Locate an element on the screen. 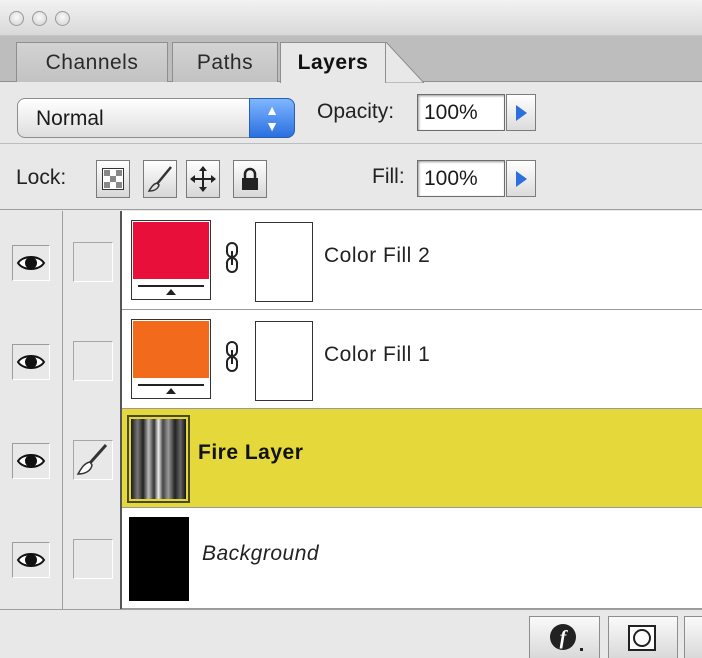  tab-corner-shape is located at coordinates (404, 62).